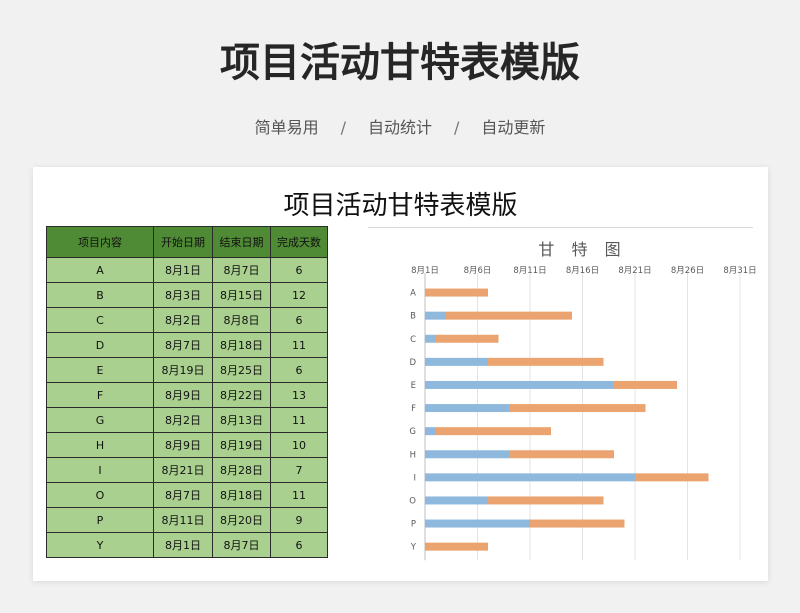 This screenshot has height=613, width=800. What do you see at coordinates (400, 63) in the screenshot?
I see `page-title: 项目活动甘特表模版` at bounding box center [400, 63].